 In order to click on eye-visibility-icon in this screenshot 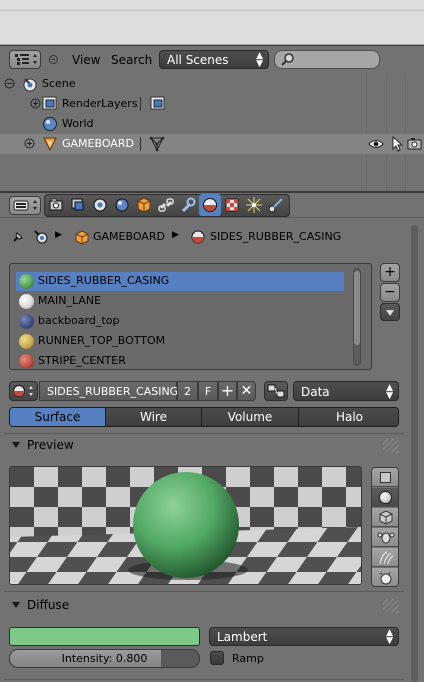, I will do `click(376, 144)`.